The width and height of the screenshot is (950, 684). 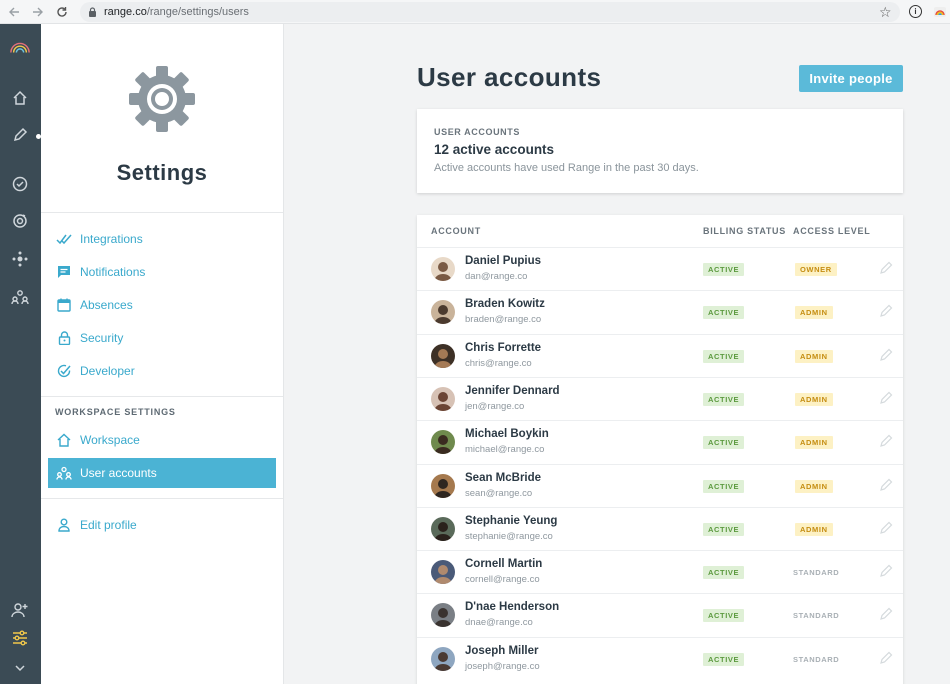 What do you see at coordinates (512, 607) in the screenshot?
I see `account-name: D'nae Henderson` at bounding box center [512, 607].